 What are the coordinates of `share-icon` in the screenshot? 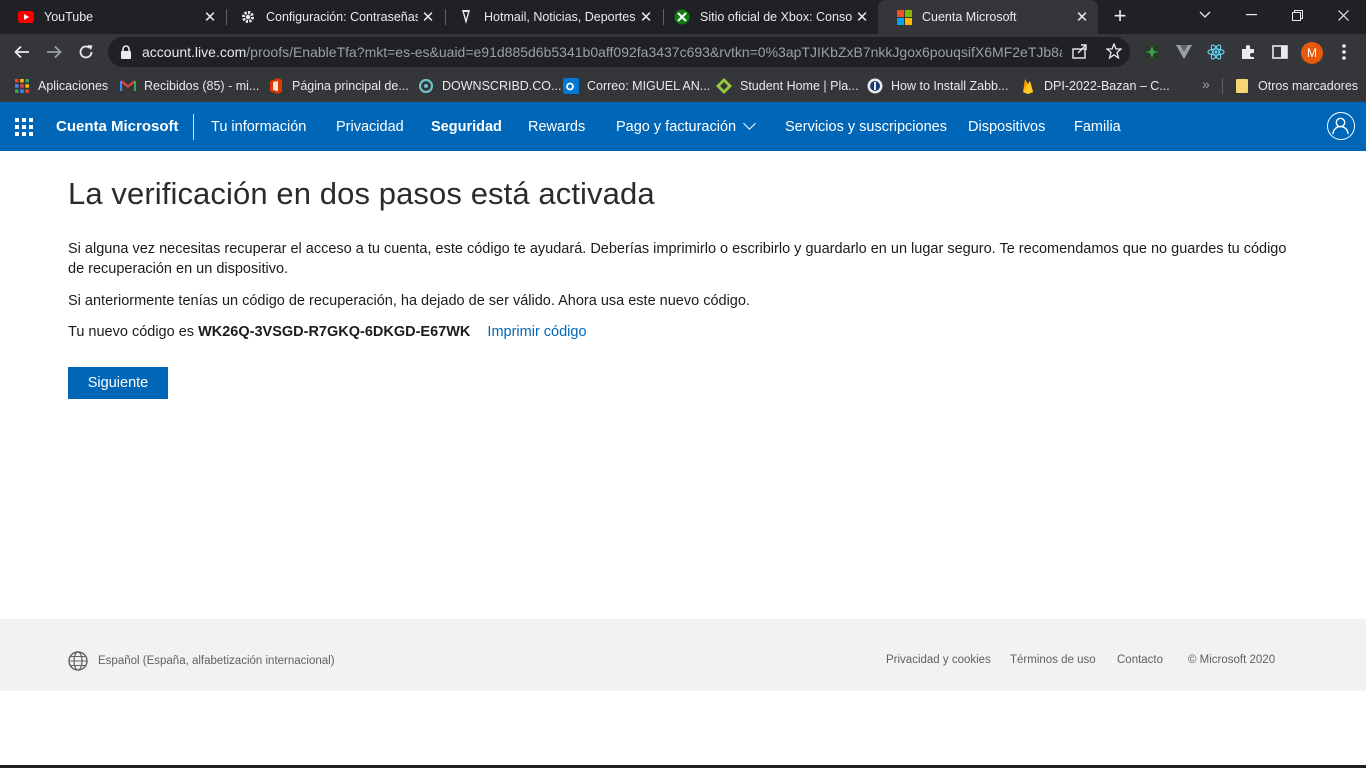 It's located at (1080, 51).